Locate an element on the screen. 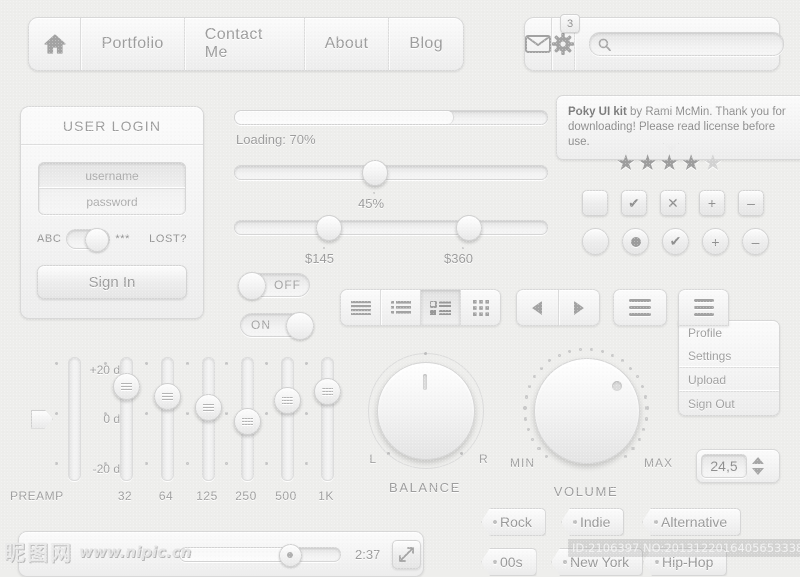  star-1: ★ is located at coordinates (626, 163).